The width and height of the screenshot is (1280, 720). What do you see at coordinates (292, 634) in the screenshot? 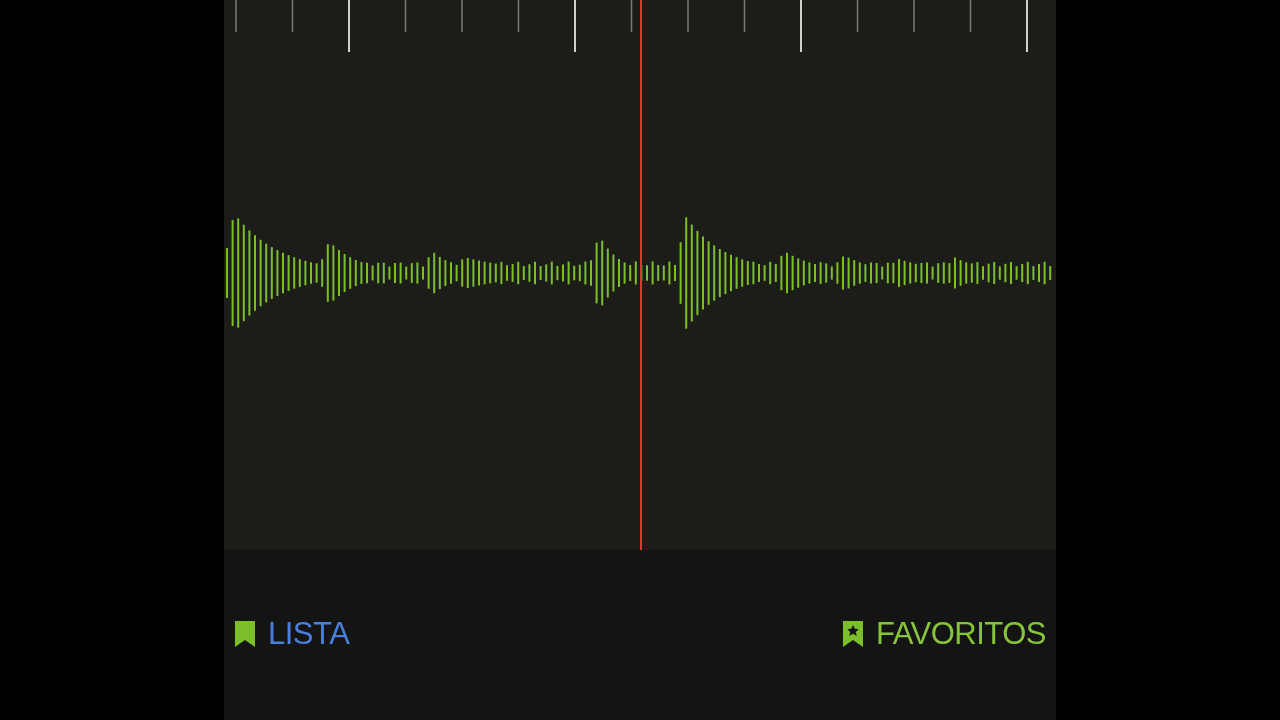
I see `list-button: LISTA` at bounding box center [292, 634].